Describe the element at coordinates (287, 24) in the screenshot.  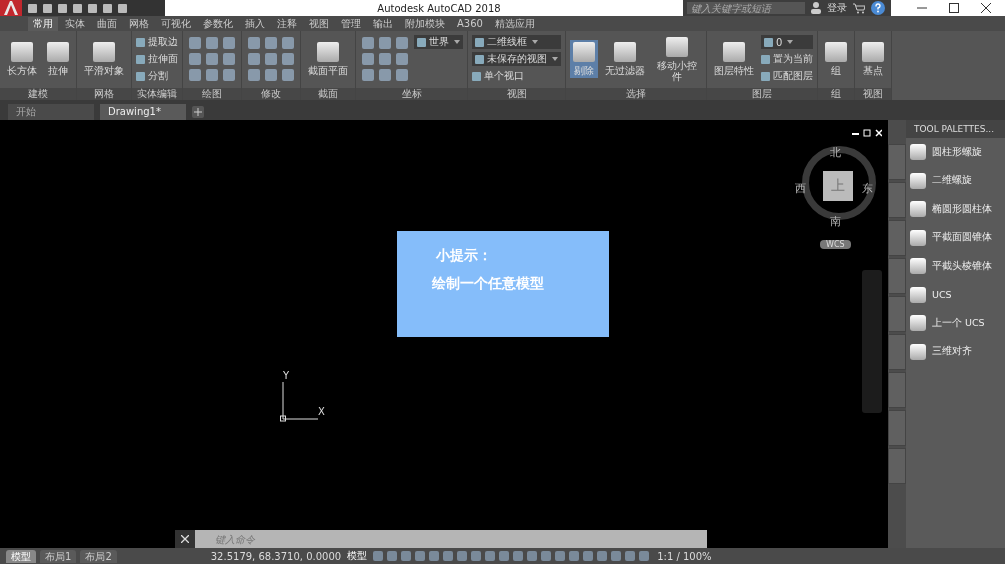
I see `ribbon-tab: 注释` at that location.